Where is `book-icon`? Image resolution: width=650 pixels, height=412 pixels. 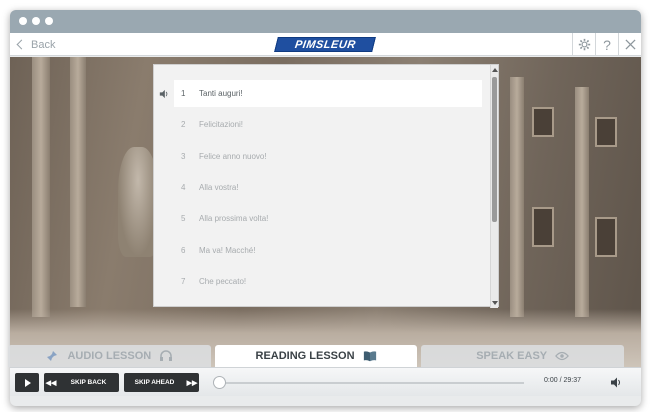
book-icon is located at coordinates (370, 356).